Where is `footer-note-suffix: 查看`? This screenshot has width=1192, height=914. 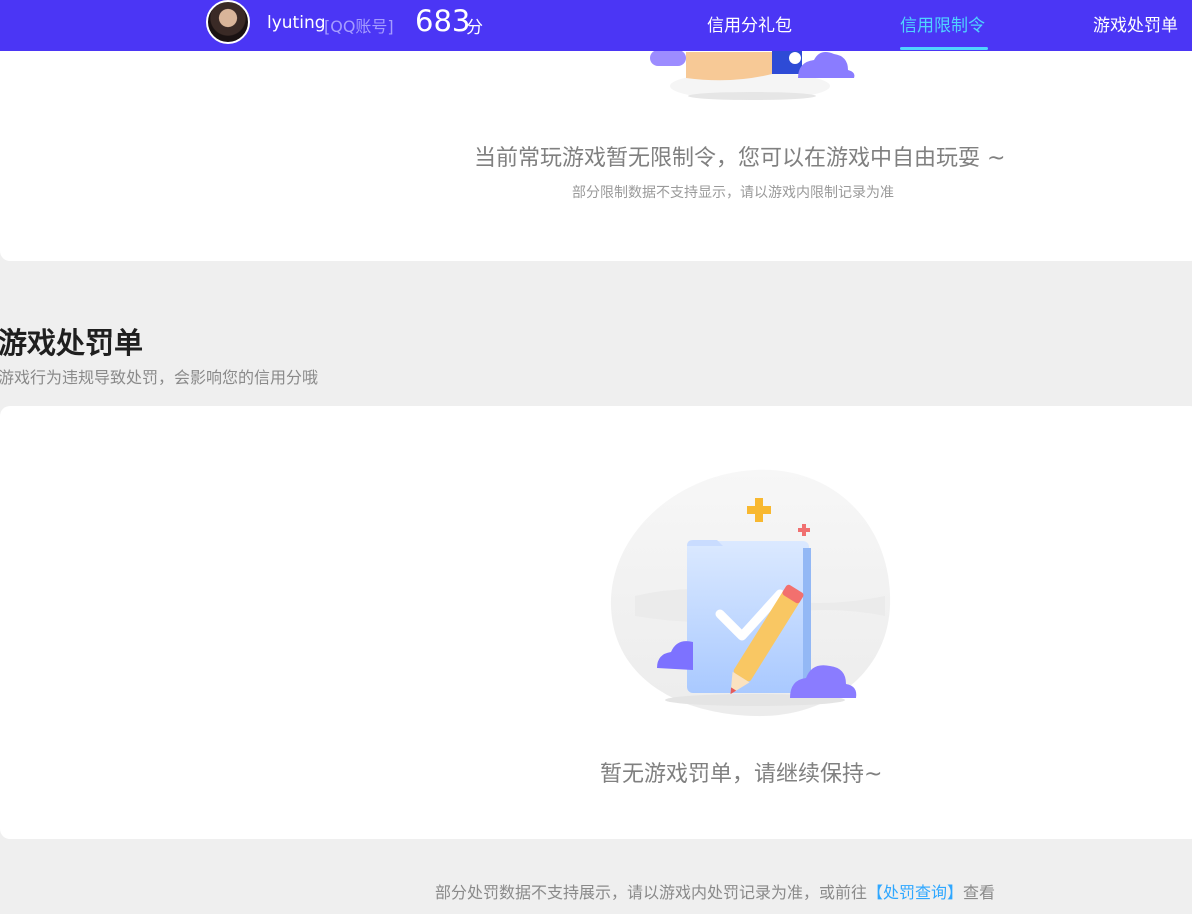
footer-note-suffix: 查看 is located at coordinates (979, 892).